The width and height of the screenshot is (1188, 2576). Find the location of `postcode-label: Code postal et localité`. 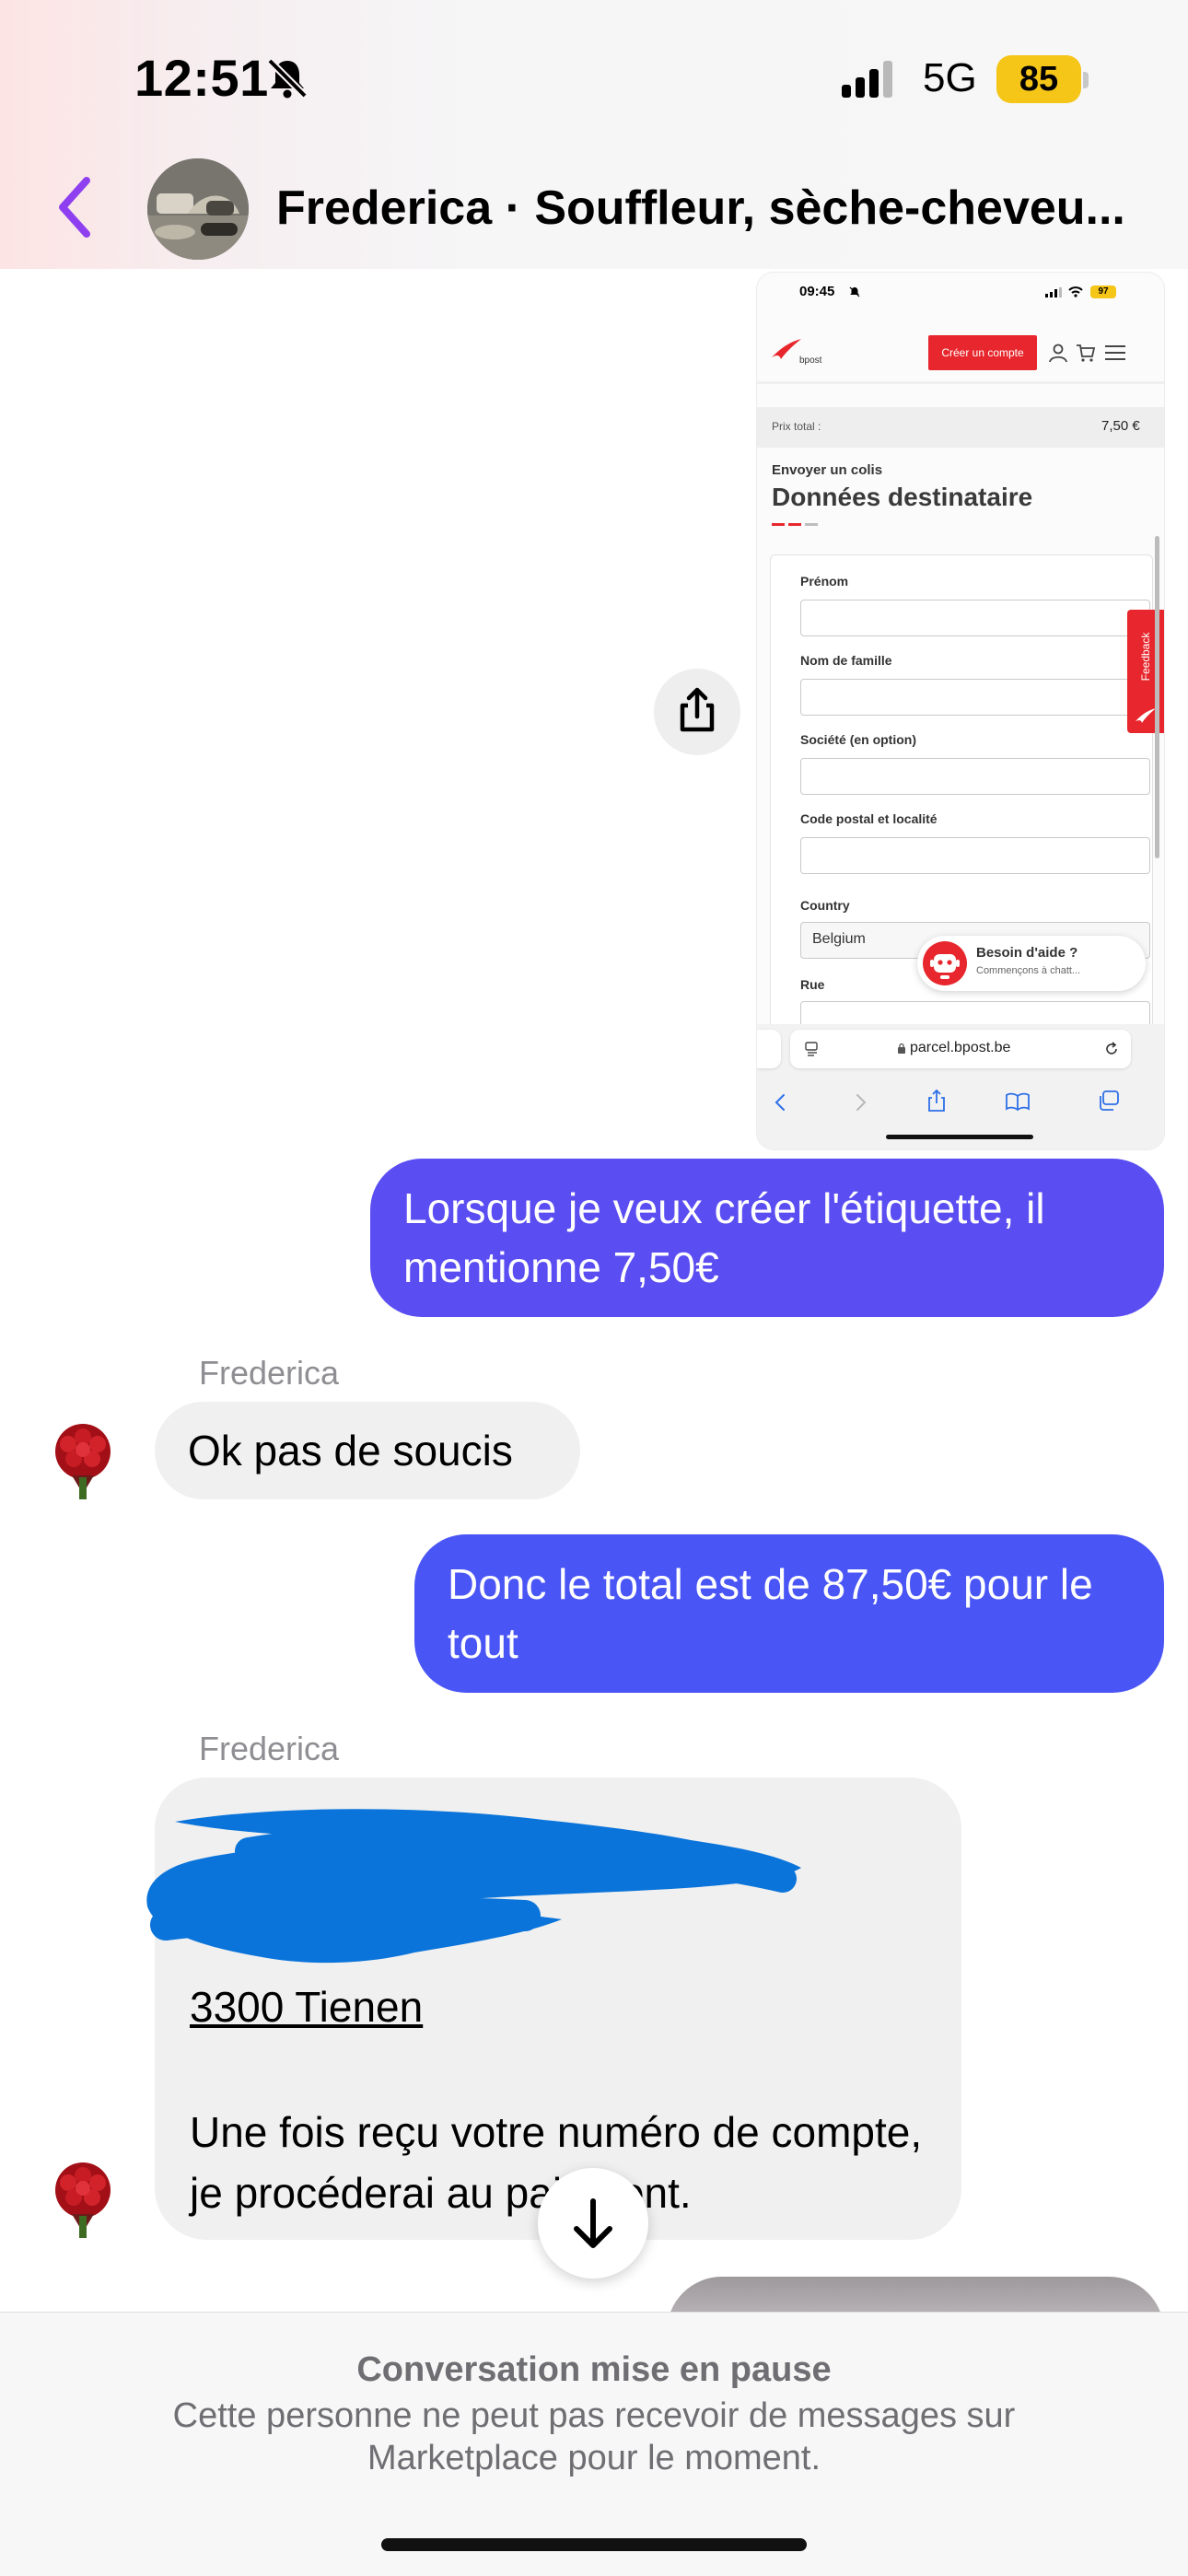

postcode-label: Code postal et localité is located at coordinates (869, 819).